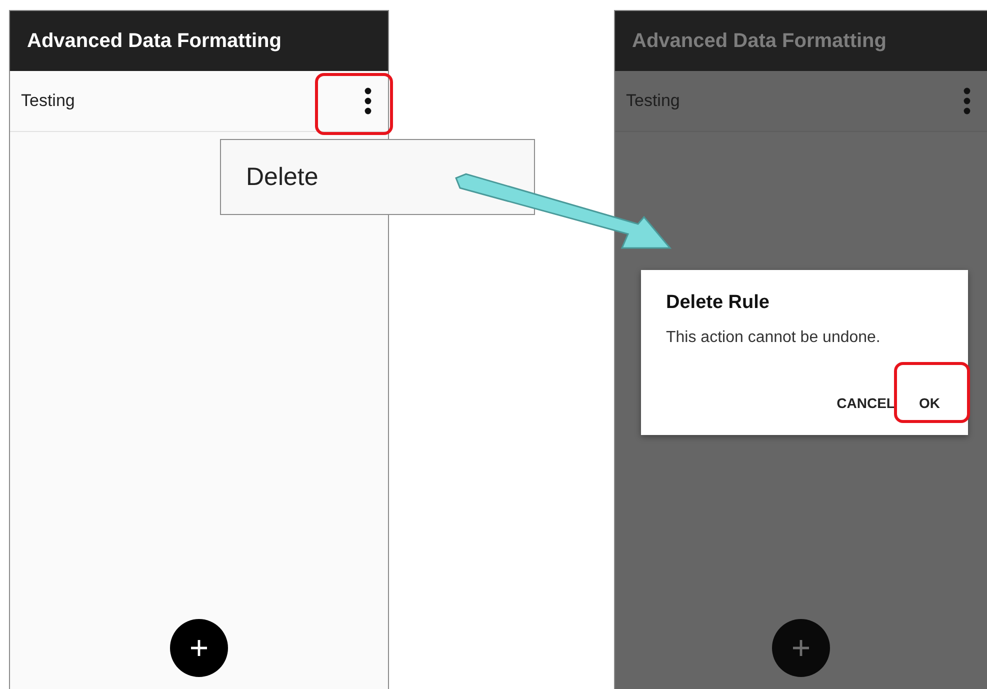 The width and height of the screenshot is (987, 689). What do you see at coordinates (865, 403) in the screenshot?
I see `dialog-button: CANCEL` at bounding box center [865, 403].